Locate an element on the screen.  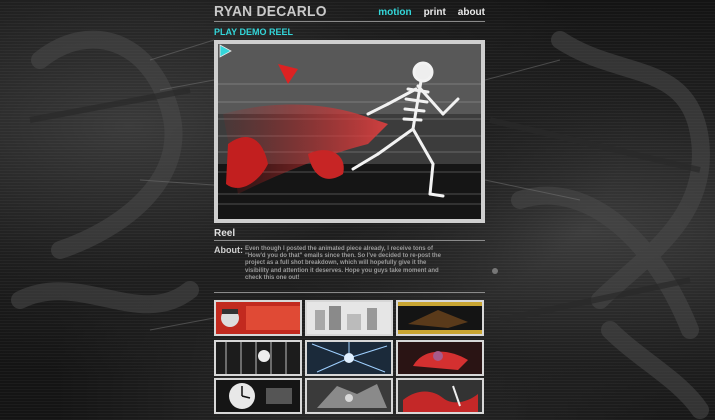
main-nav: motion print about is located at coordinates (431, 12).